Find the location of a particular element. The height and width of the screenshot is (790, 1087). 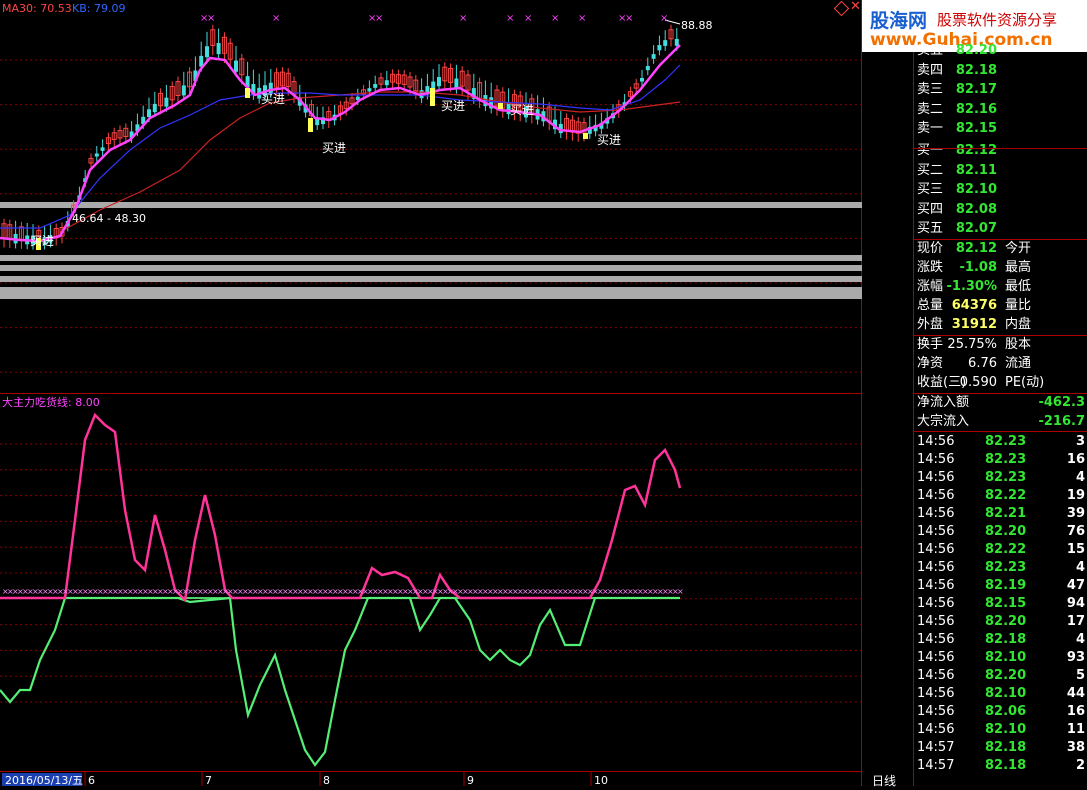

fund-label: 收益(三) is located at coordinates (942, 382).